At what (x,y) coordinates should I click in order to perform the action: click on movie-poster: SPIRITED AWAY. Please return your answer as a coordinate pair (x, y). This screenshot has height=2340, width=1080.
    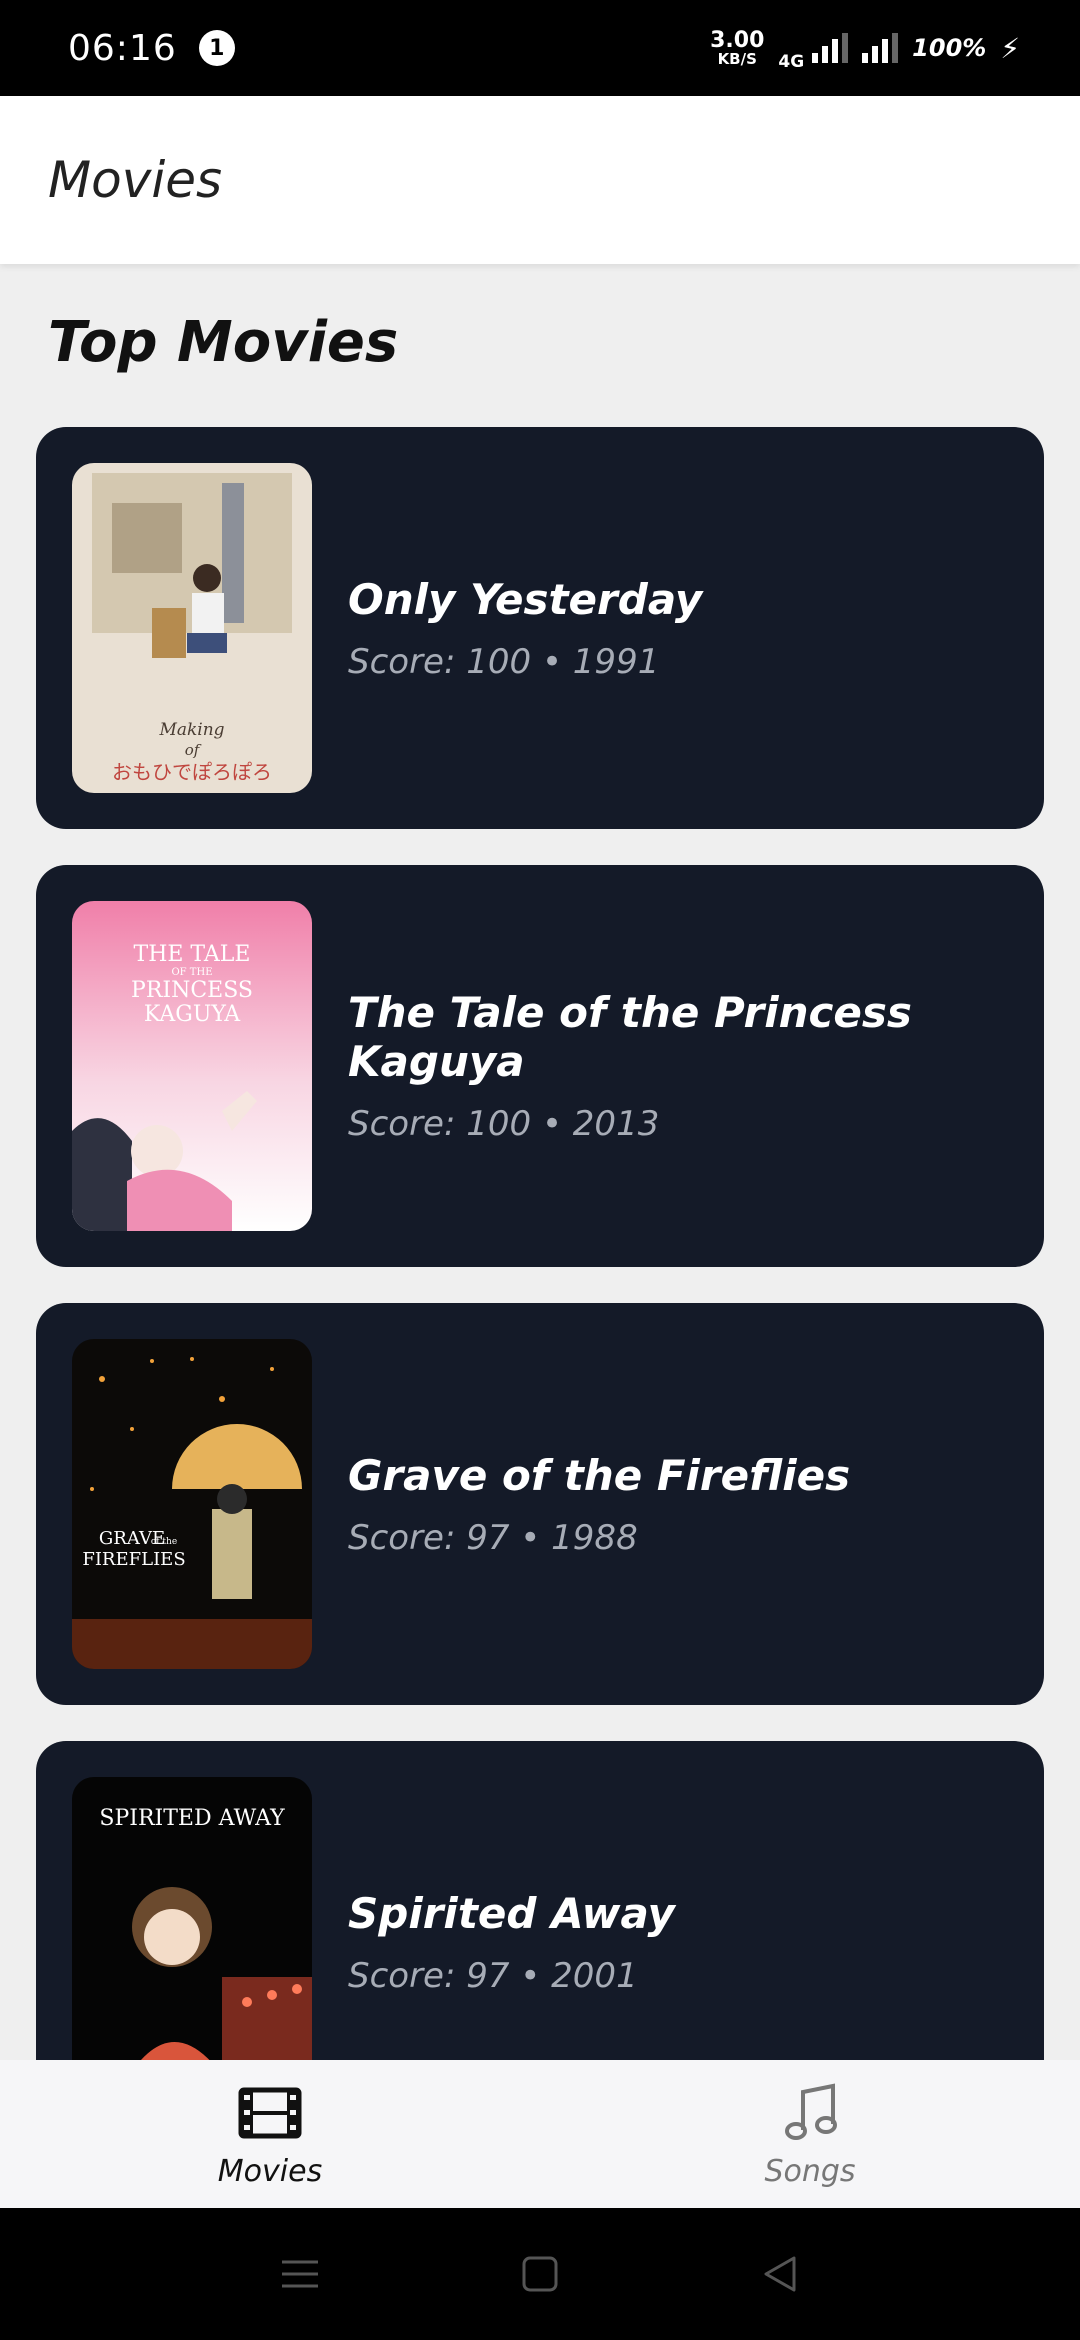
    Looking at the image, I should click on (192, 1942).